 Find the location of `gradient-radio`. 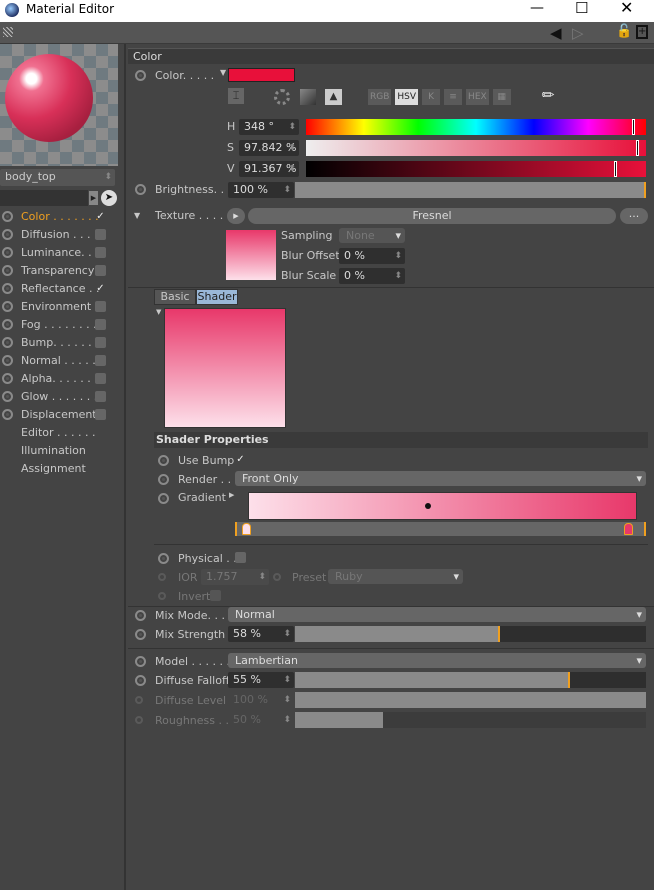

gradient-radio is located at coordinates (163, 498).